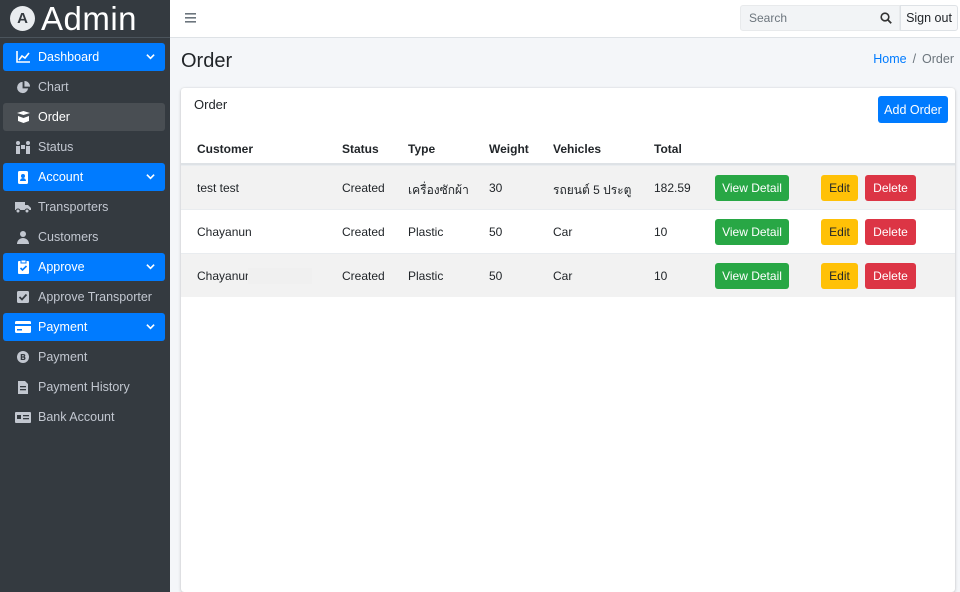 This screenshot has width=960, height=592. Describe the element at coordinates (23, 297) in the screenshot. I see `check-square-icon` at that location.